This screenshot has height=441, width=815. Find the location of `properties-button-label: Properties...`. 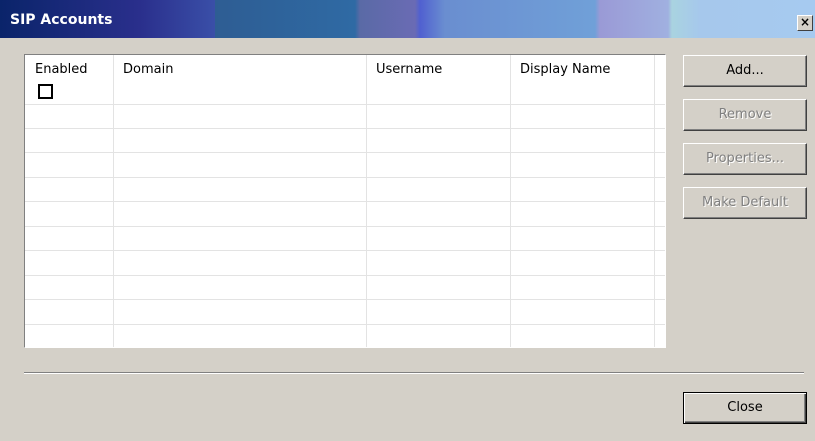

properties-button-label: Properties... is located at coordinates (745, 158).